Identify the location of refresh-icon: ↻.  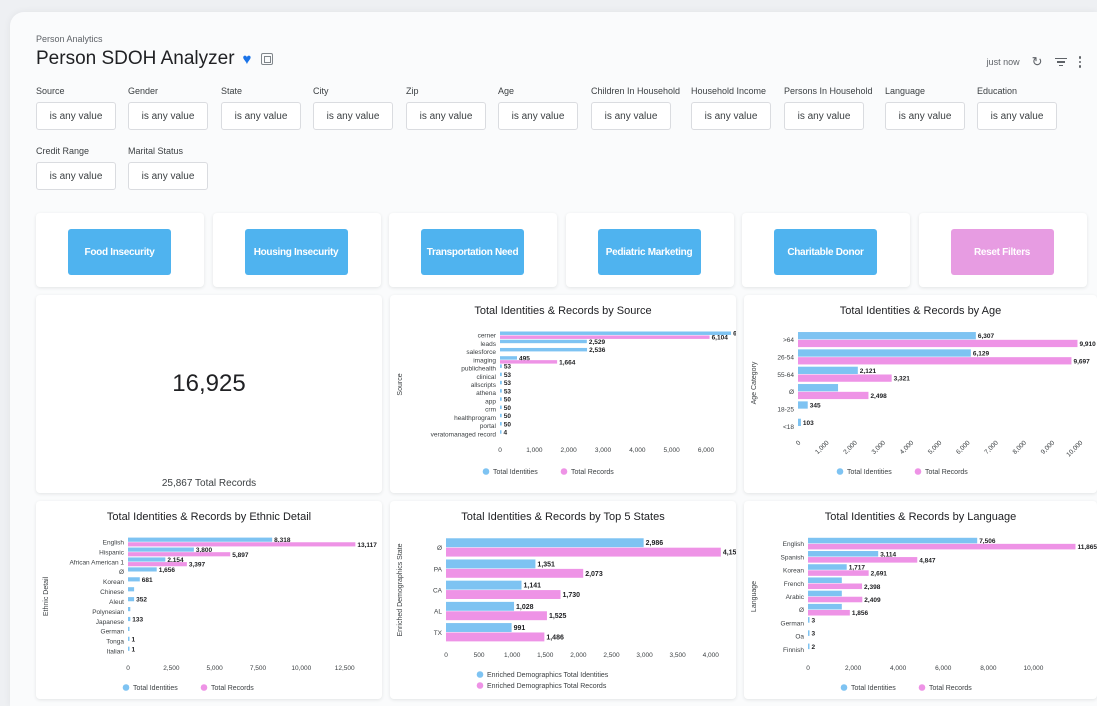
(1037, 62).